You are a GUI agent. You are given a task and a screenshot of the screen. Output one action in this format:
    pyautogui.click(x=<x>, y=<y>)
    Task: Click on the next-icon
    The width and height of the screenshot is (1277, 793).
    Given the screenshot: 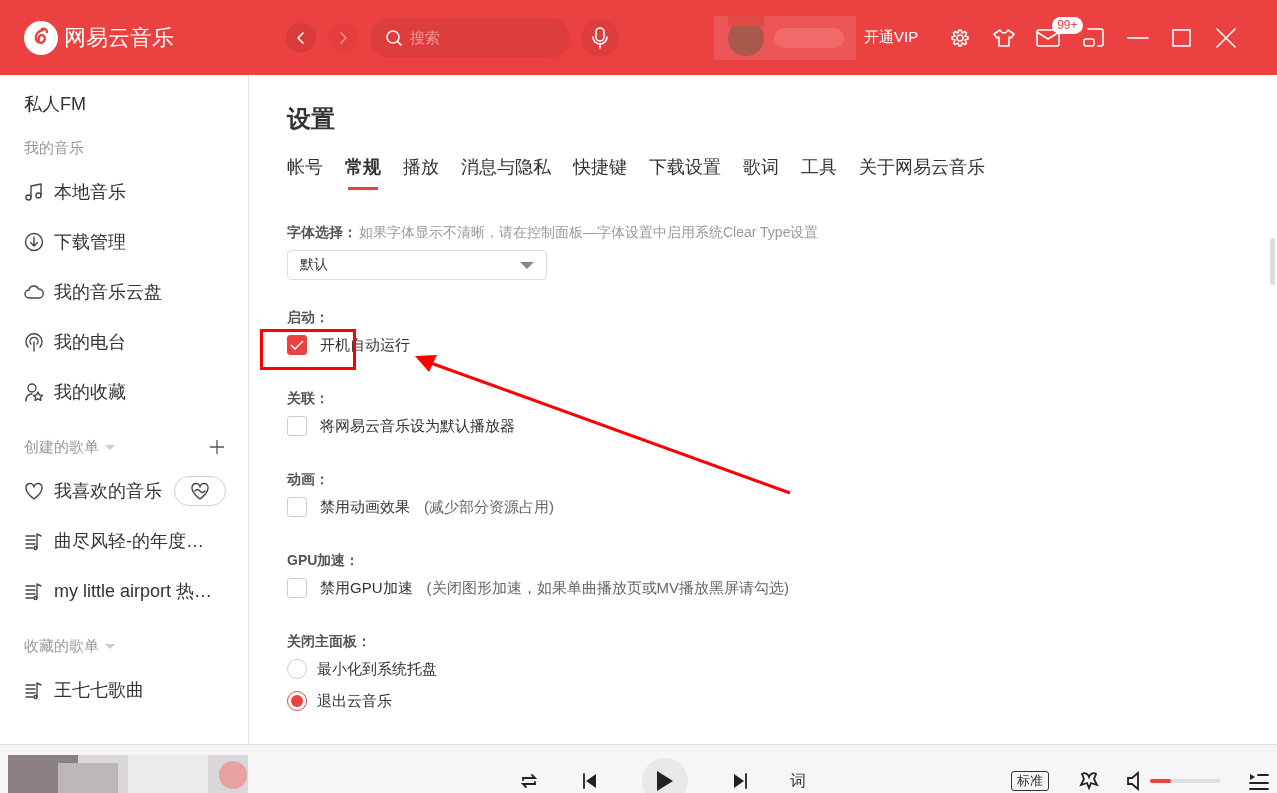 What is the action you would take?
    pyautogui.click(x=740, y=781)
    